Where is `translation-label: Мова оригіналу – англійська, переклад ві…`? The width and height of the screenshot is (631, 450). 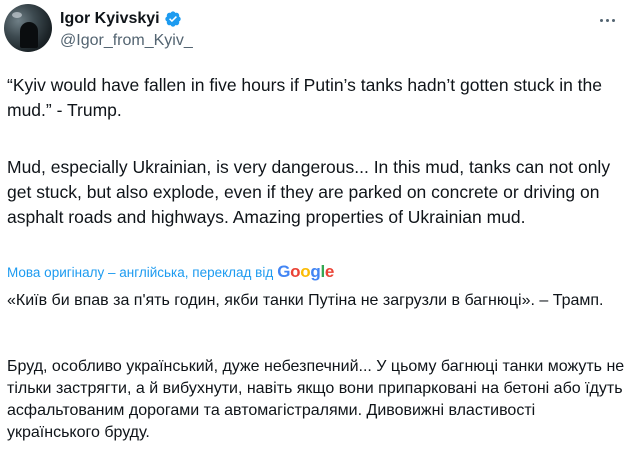
translation-label: Мова оригіналу – англійська, переклад ві… is located at coordinates (140, 272).